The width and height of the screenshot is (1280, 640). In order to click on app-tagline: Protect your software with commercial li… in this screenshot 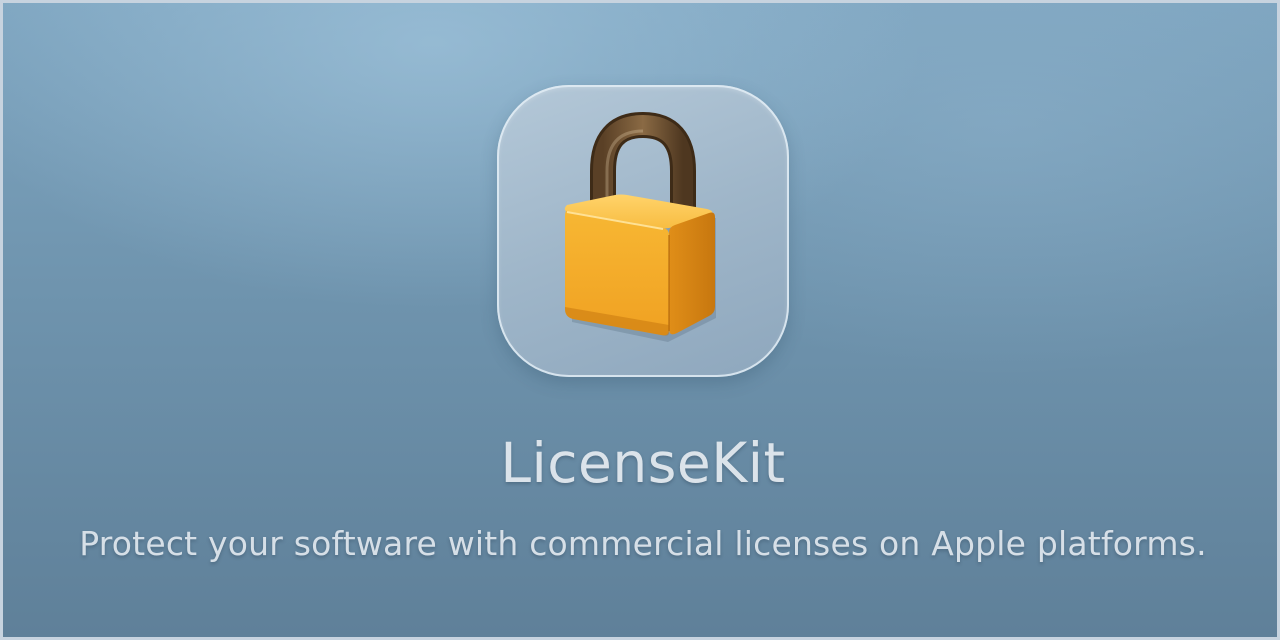, I will do `click(643, 543)`.